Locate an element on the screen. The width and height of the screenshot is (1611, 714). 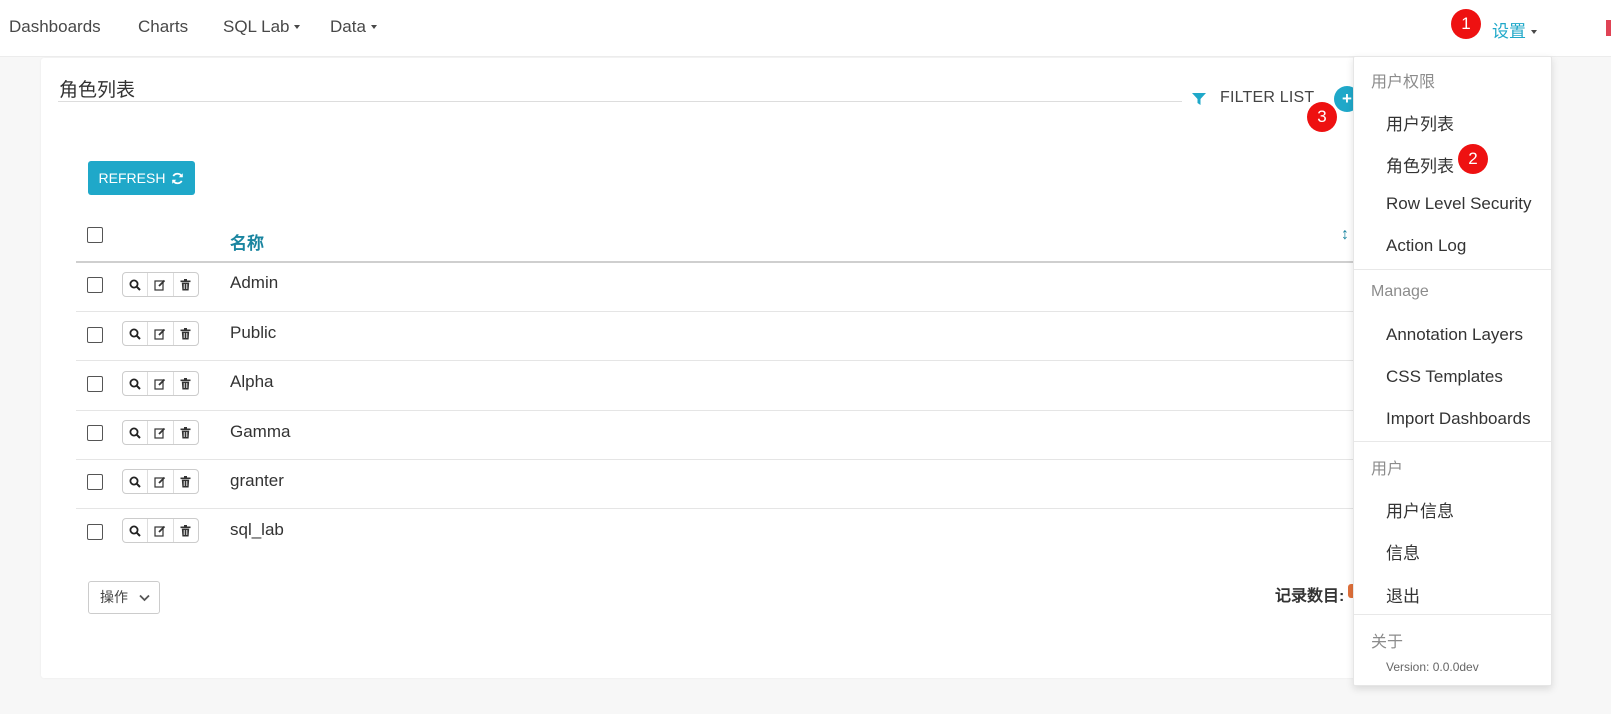
role-name: sql_lab is located at coordinates (257, 529).